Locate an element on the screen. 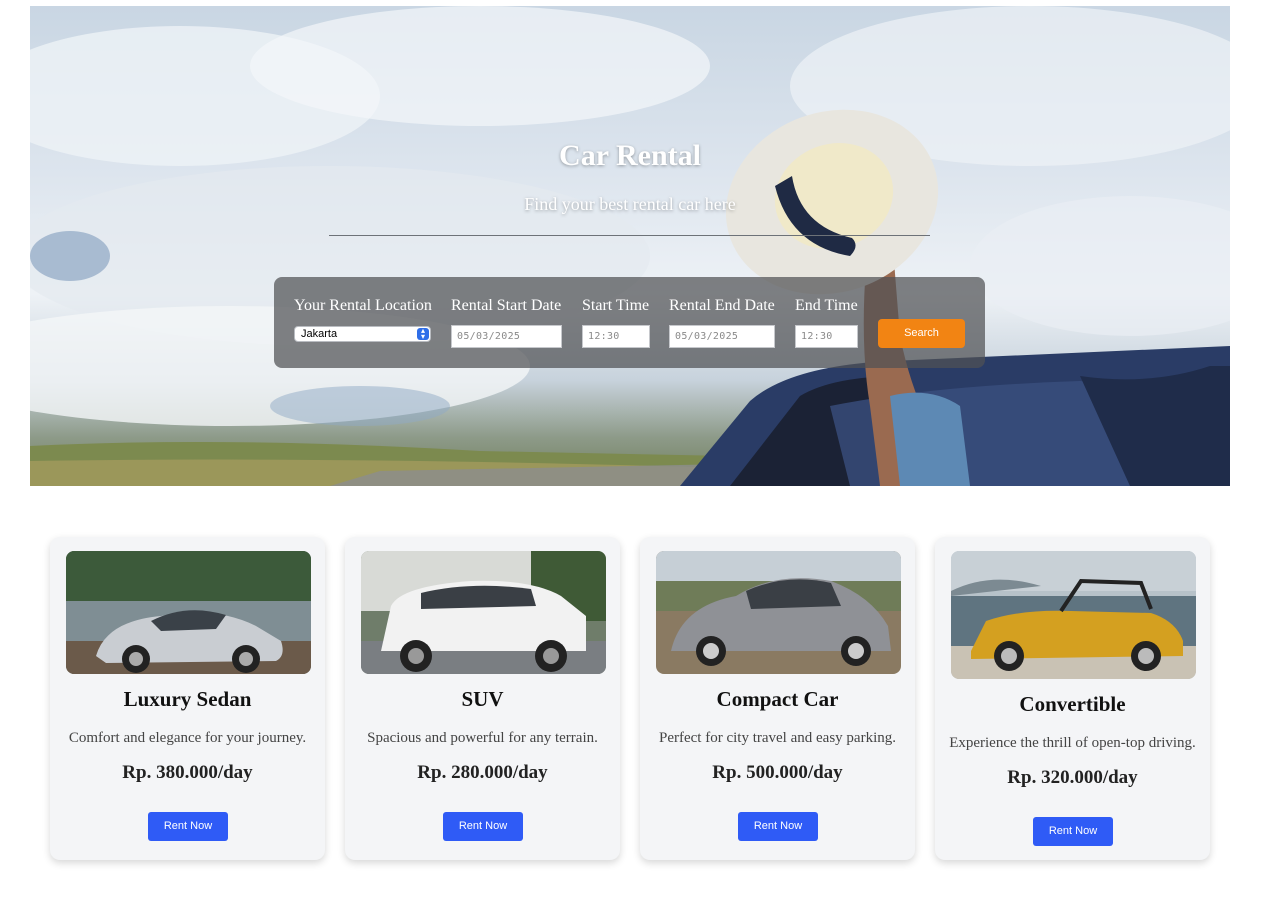 The height and width of the screenshot is (899, 1261). page-subtitle: Find your best rental car here is located at coordinates (630, 204).